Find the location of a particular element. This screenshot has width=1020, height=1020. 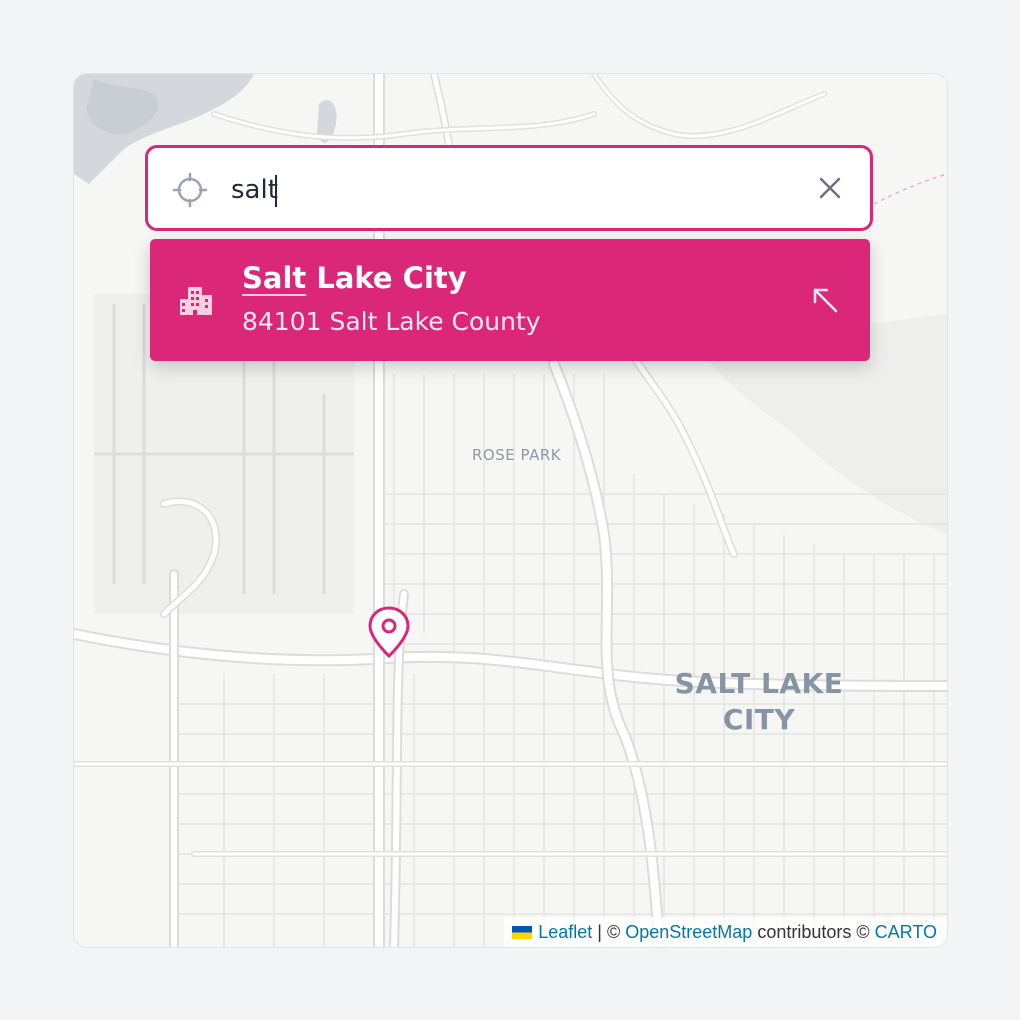

search-input: salt is located at coordinates (254, 190).